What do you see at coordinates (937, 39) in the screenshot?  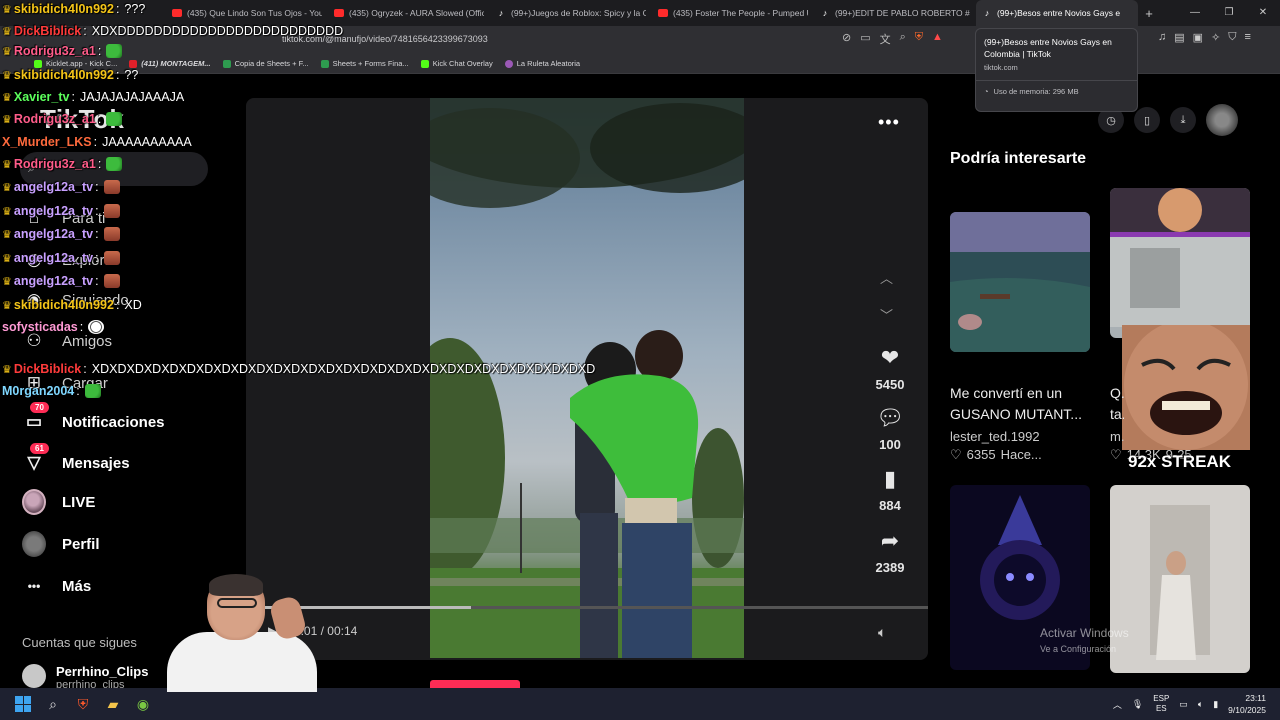 I see `rewards-icon: ▲` at bounding box center [937, 39].